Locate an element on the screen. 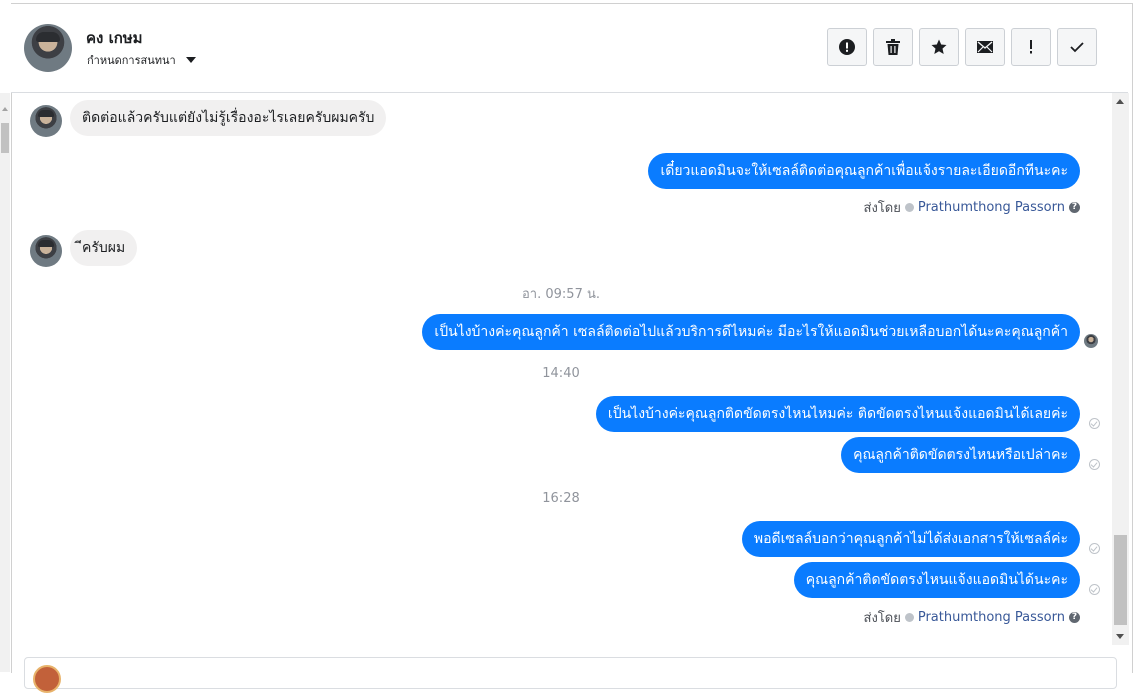 The width and height of the screenshot is (1134, 693). star-icon is located at coordinates (939, 46).